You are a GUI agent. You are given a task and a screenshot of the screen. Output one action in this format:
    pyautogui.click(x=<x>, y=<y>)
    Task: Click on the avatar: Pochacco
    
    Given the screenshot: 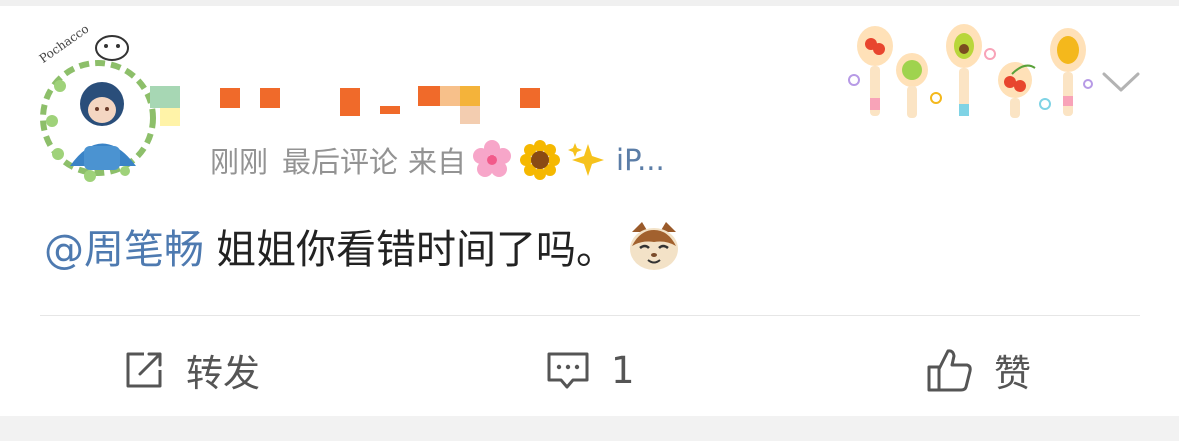 What is the action you would take?
    pyautogui.click(x=100, y=106)
    